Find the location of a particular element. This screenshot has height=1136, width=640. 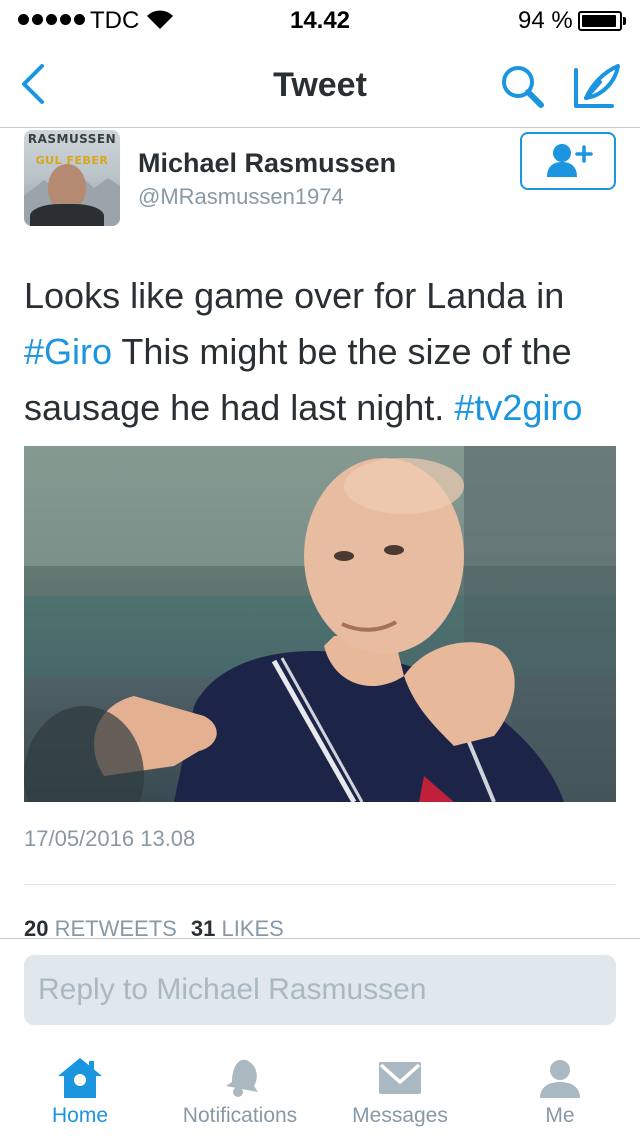

reply-bar is located at coordinates (320, 989).